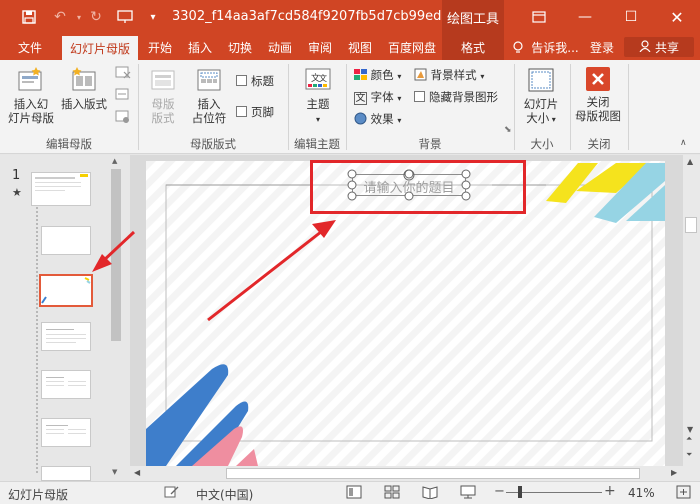  Describe the element at coordinates (419, 96) in the screenshot. I see `hide-background-checkbox-box` at that location.